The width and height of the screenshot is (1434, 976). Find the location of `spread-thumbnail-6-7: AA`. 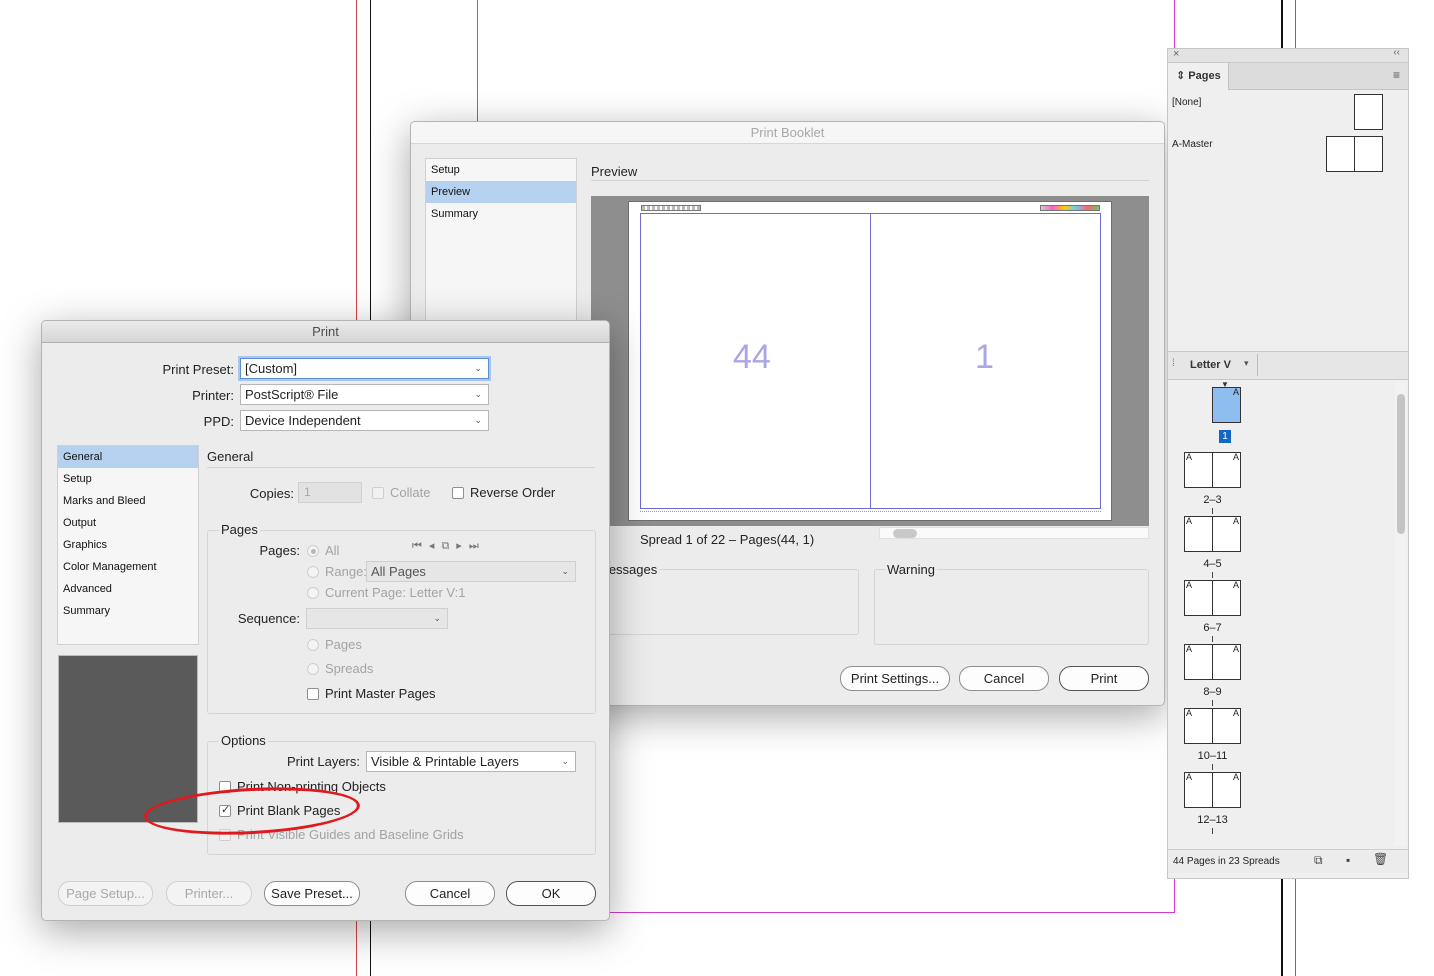

spread-thumbnail-6-7: AA is located at coordinates (1212, 598).